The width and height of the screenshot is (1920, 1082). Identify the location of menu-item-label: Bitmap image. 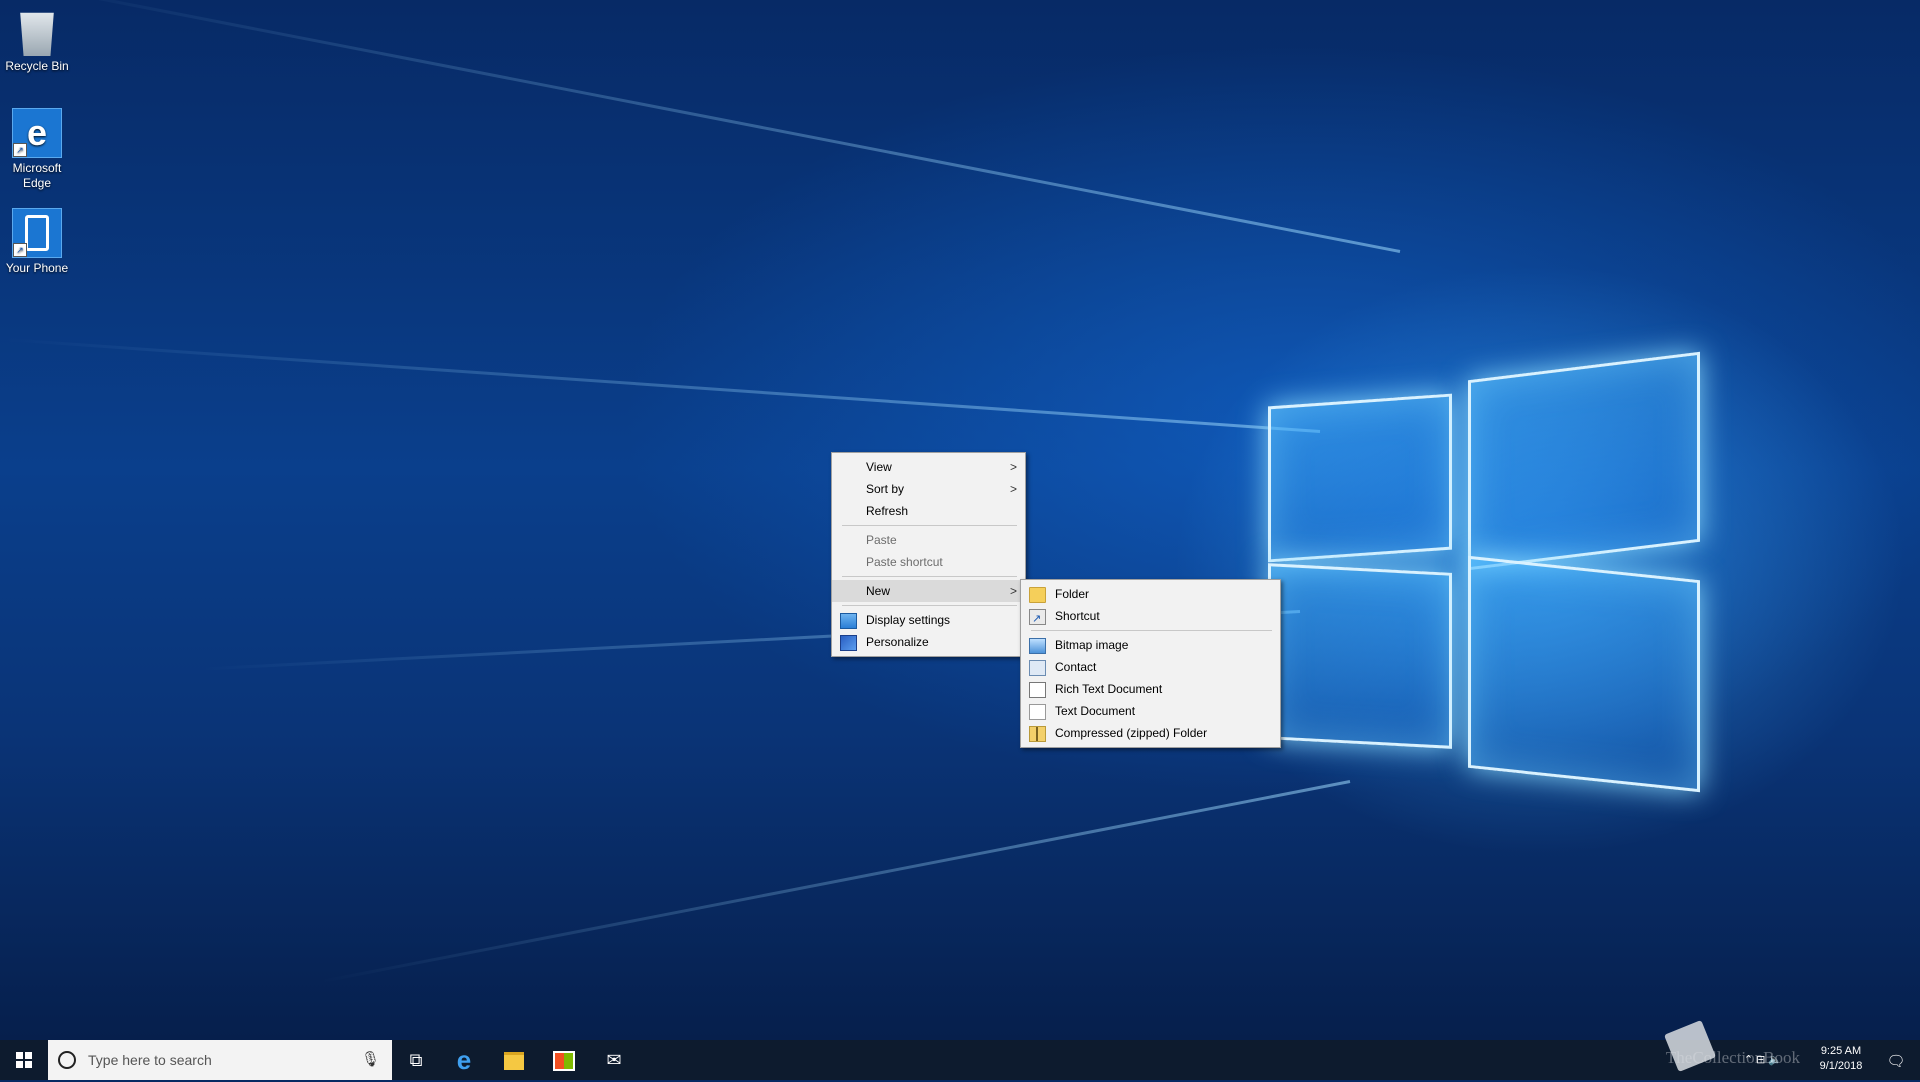
(1092, 645).